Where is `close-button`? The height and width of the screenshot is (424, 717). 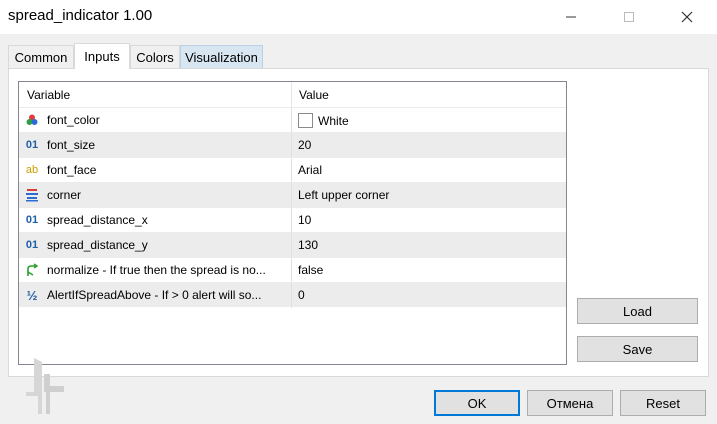
close-button is located at coordinates (687, 17).